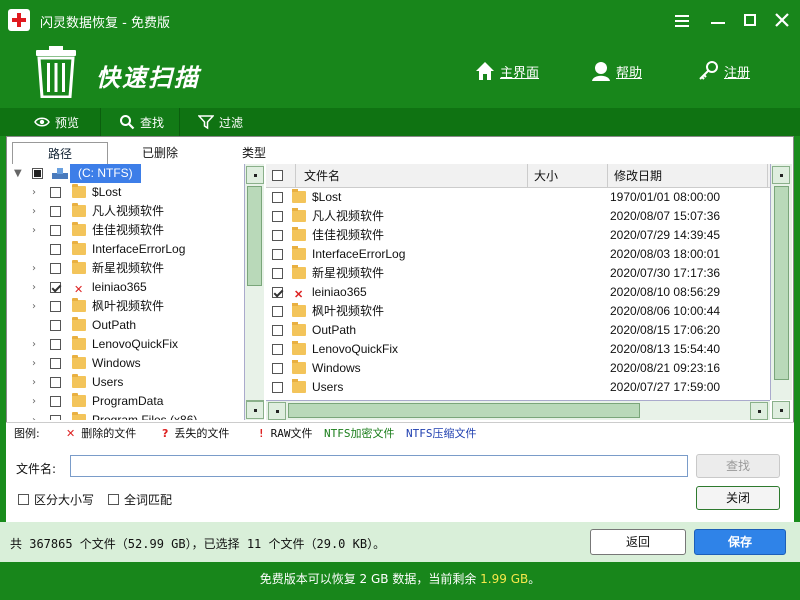 Image resolution: width=800 pixels, height=600 pixels. Describe the element at coordinates (518, 311) in the screenshot. I see `table-row: 枫叶视频软件2020/08/06 10:00:442` at that location.